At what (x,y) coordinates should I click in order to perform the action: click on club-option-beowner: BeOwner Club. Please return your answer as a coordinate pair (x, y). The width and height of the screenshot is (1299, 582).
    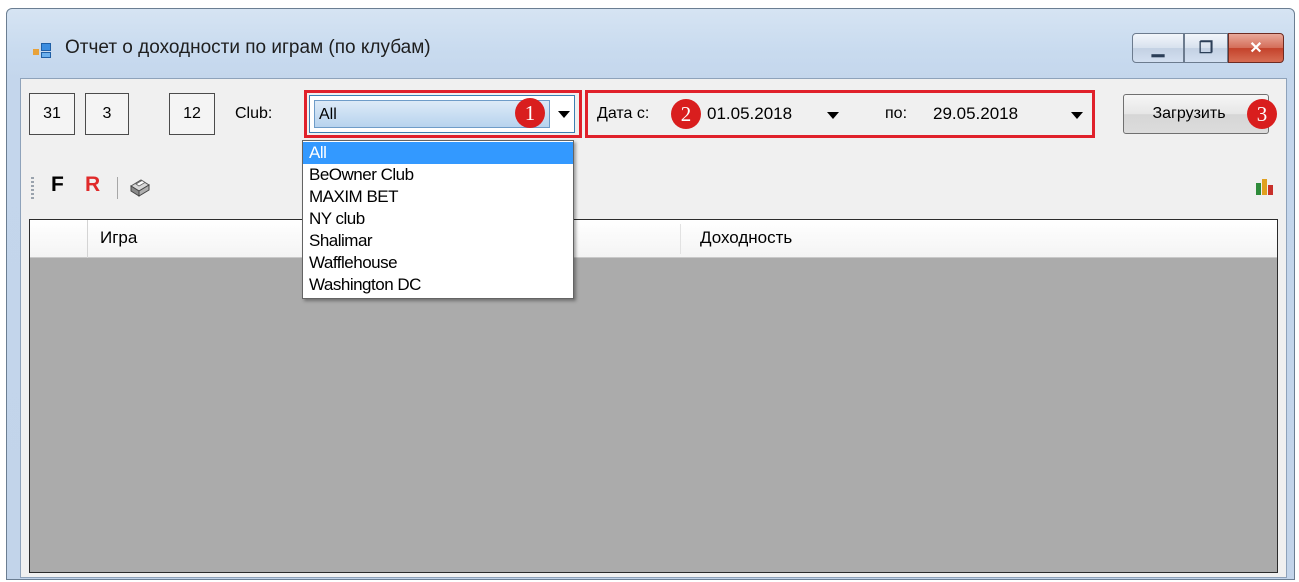
    Looking at the image, I should click on (438, 175).